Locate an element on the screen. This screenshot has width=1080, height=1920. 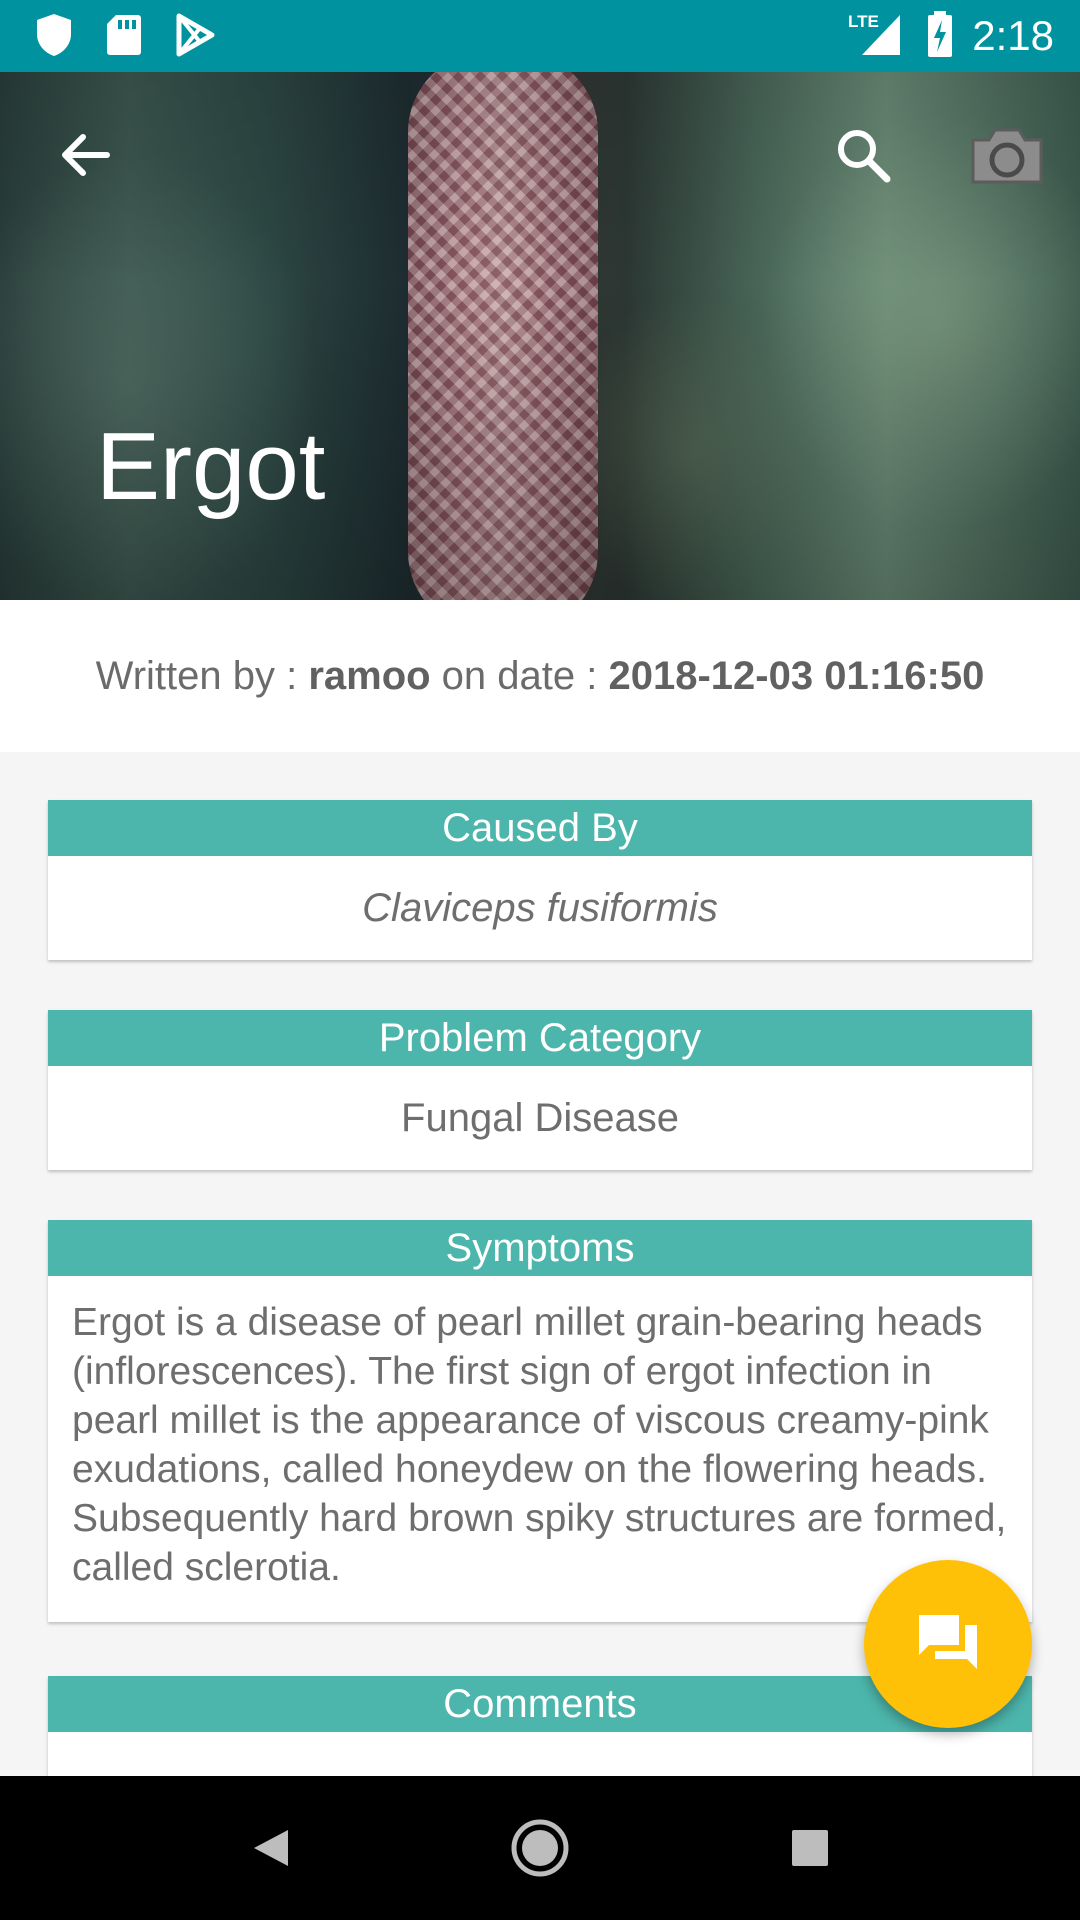
chat-fab-button is located at coordinates (948, 1644).